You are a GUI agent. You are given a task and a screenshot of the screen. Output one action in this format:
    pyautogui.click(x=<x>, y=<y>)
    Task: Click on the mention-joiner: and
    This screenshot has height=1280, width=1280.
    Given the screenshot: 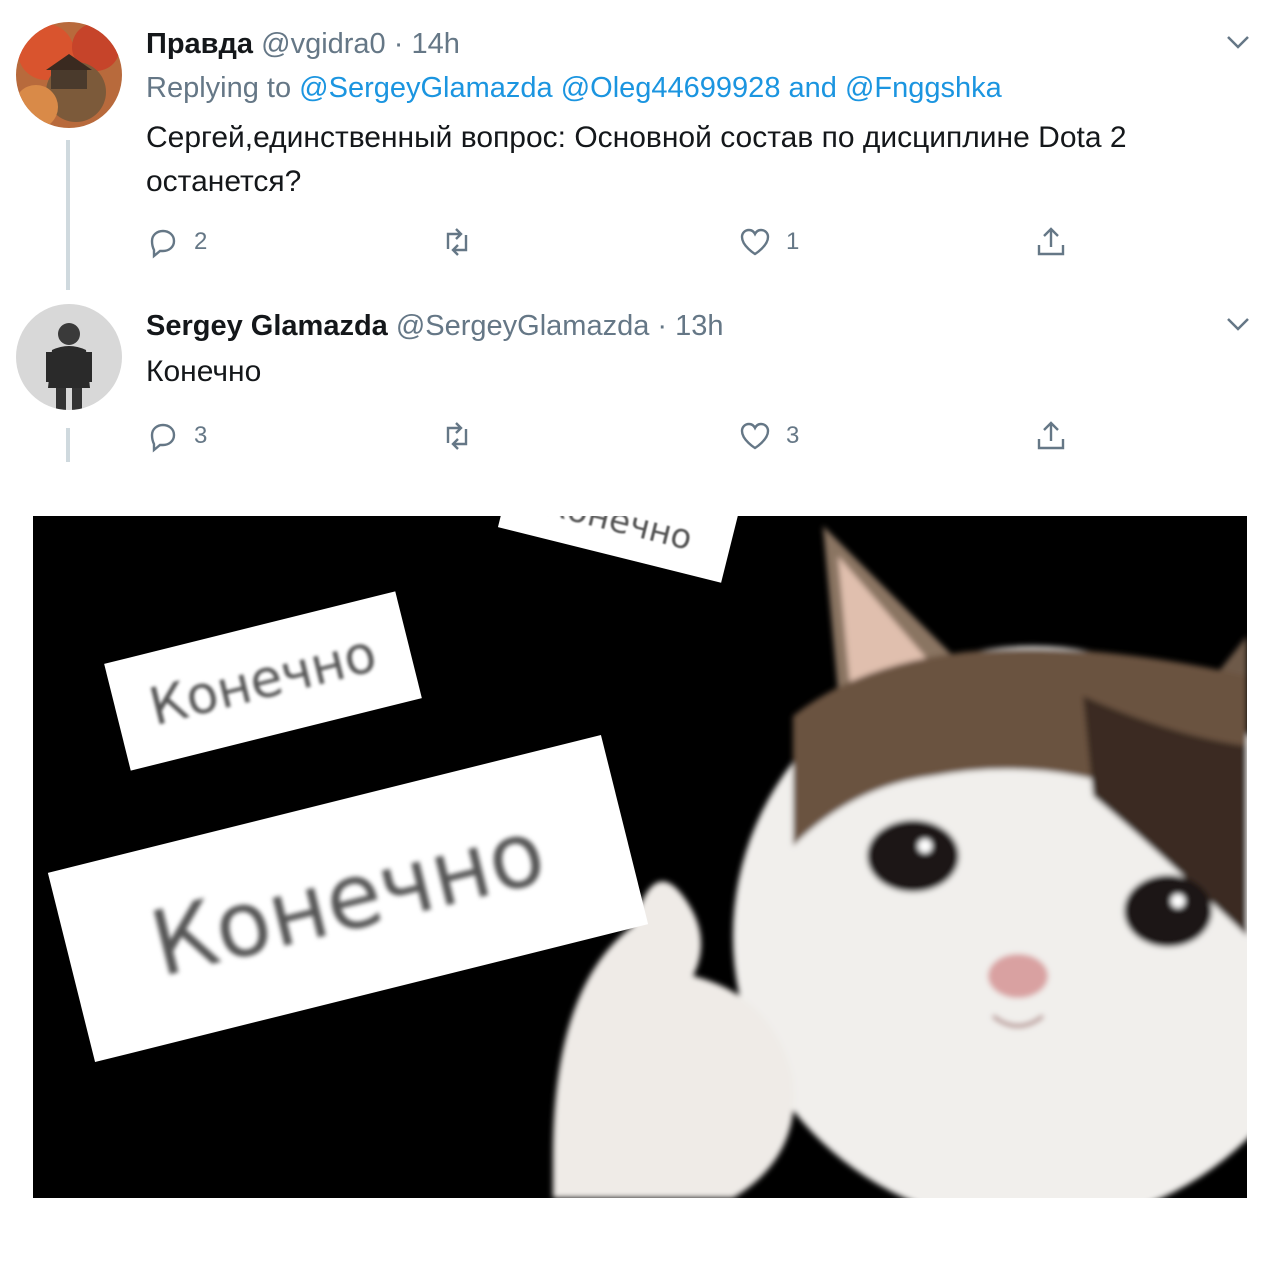 What is the action you would take?
    pyautogui.click(x=812, y=88)
    